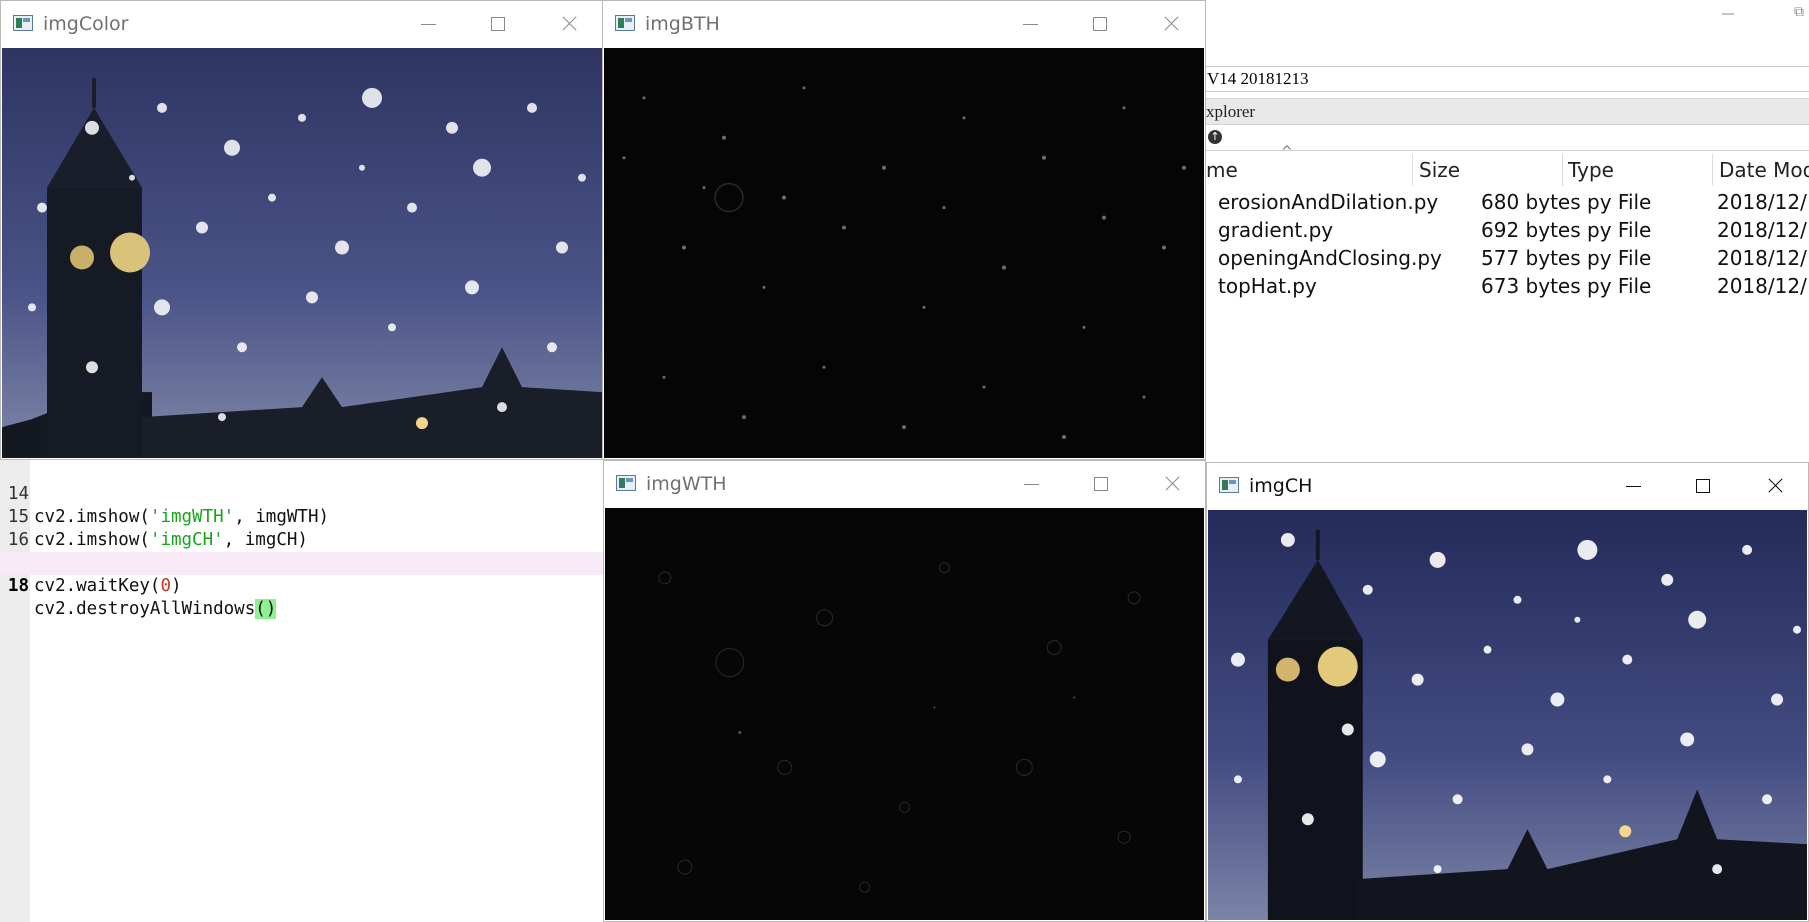 This screenshot has width=1809, height=922. What do you see at coordinates (1276, 230) in the screenshot?
I see `file-name: gradient.py` at bounding box center [1276, 230].